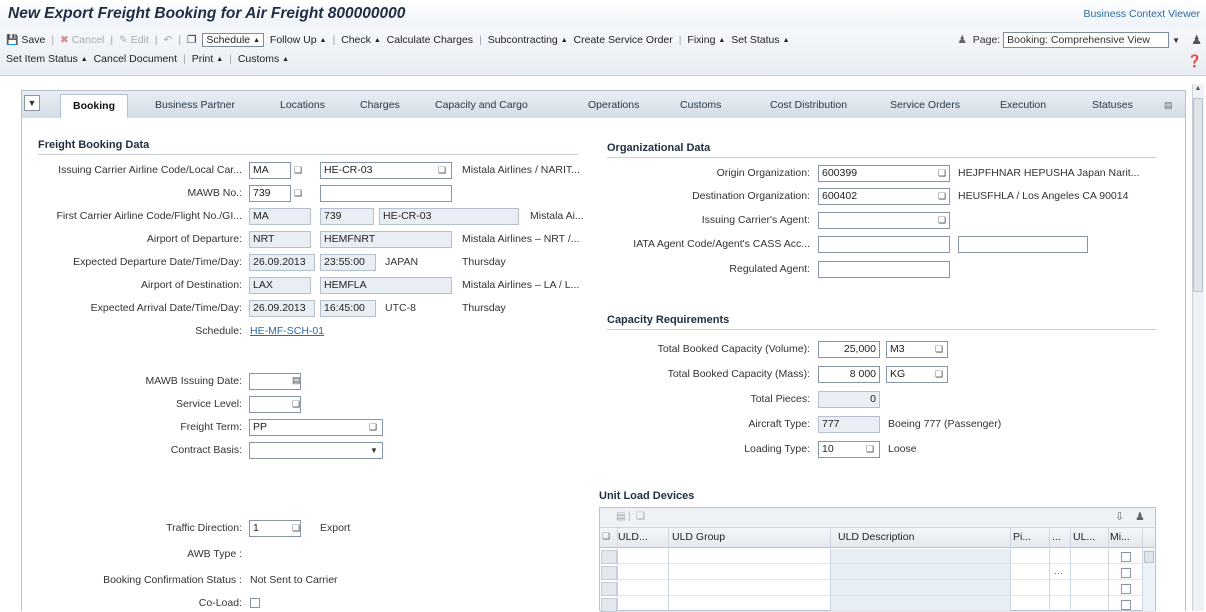  Describe the element at coordinates (1086, 40) in the screenshot. I see `page-select: Booking: Comprehensive View` at that location.